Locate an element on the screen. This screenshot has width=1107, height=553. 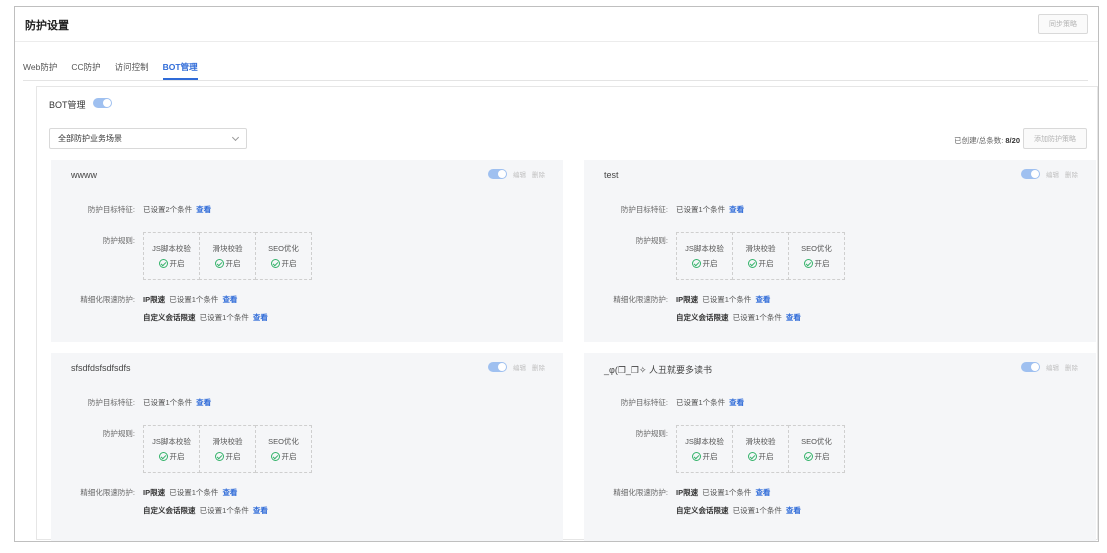
rate-label: 精细化限速防护: is located at coordinates (107, 492).